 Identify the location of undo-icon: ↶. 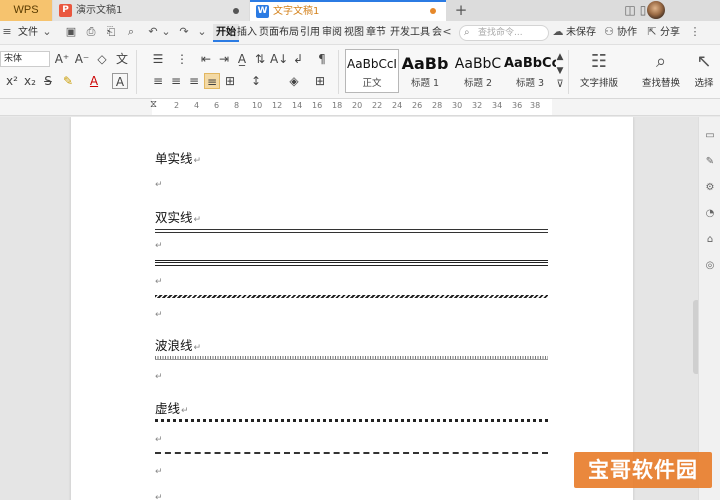
(153, 32).